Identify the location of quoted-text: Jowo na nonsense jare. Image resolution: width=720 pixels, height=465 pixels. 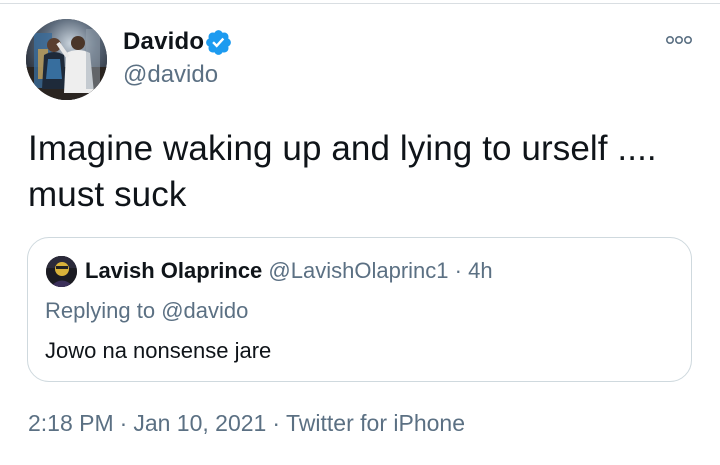
(158, 350).